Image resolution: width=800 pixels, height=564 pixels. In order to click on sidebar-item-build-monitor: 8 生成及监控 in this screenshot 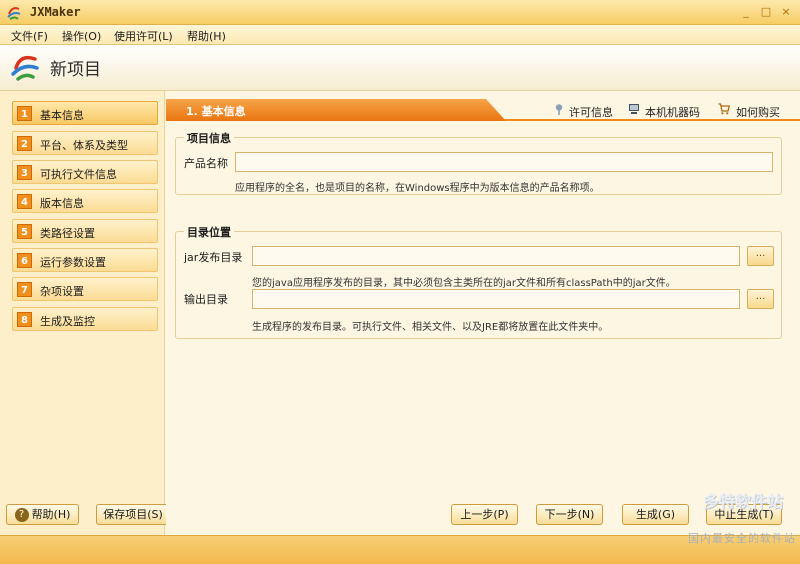, I will do `click(85, 319)`.